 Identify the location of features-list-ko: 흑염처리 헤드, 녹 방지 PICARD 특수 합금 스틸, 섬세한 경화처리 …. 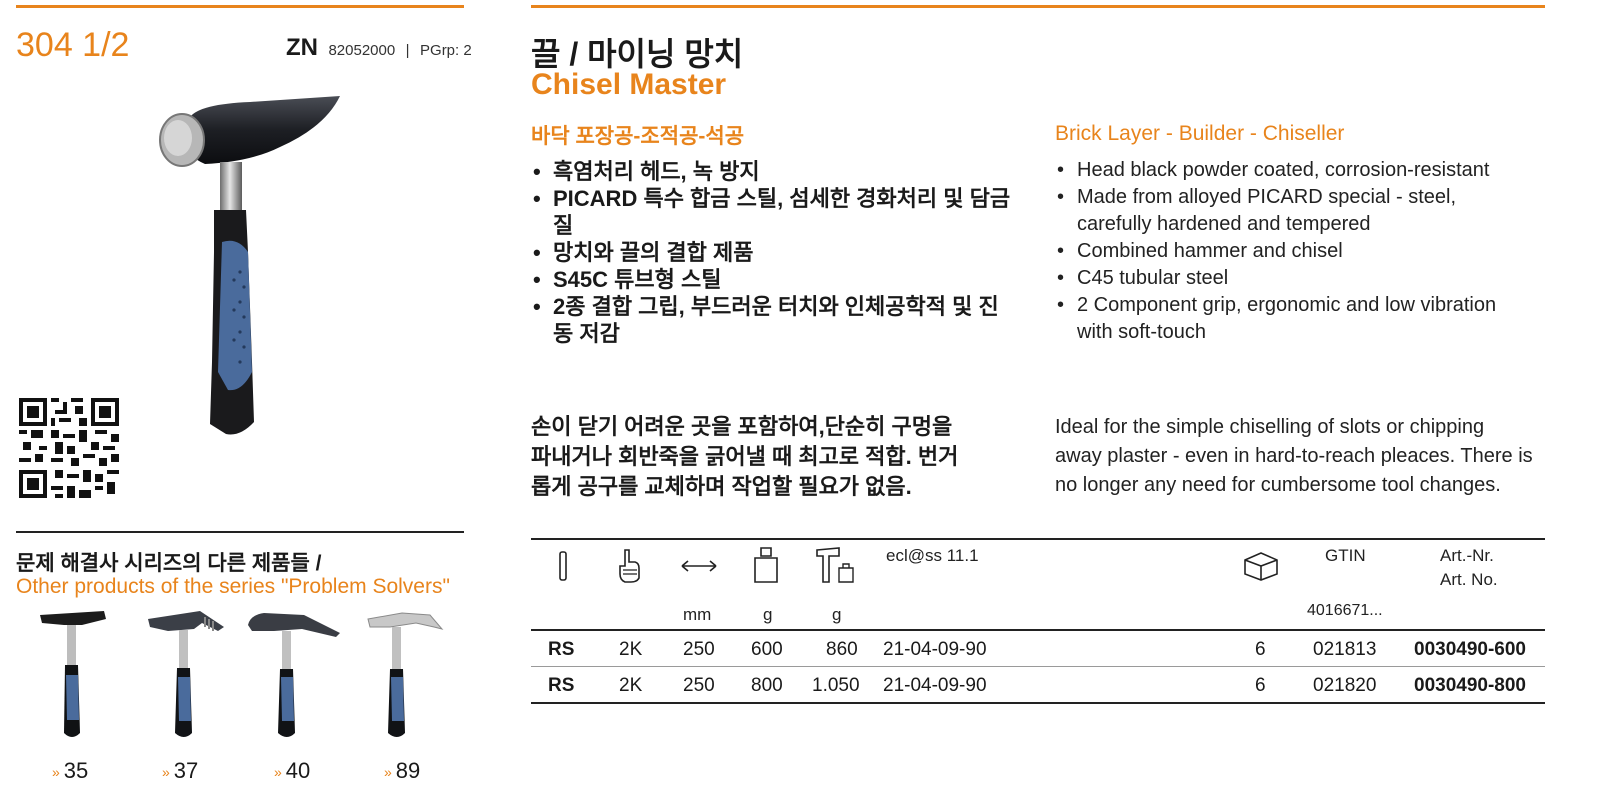
(773, 252).